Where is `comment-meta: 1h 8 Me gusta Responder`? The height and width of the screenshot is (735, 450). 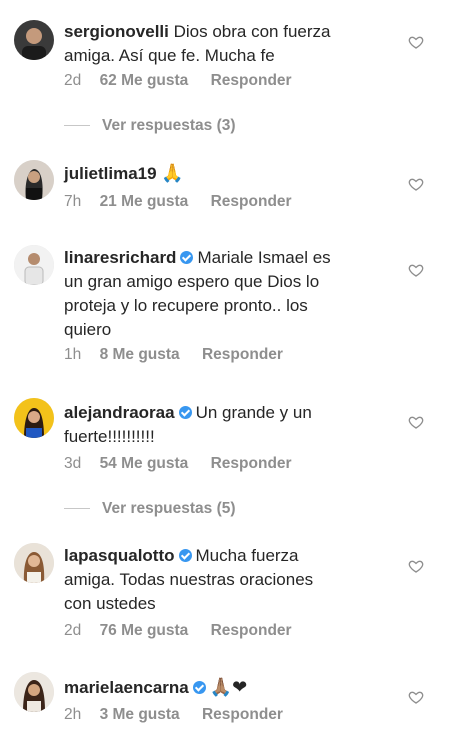 comment-meta: 1h 8 Me gusta Responder is located at coordinates (173, 355).